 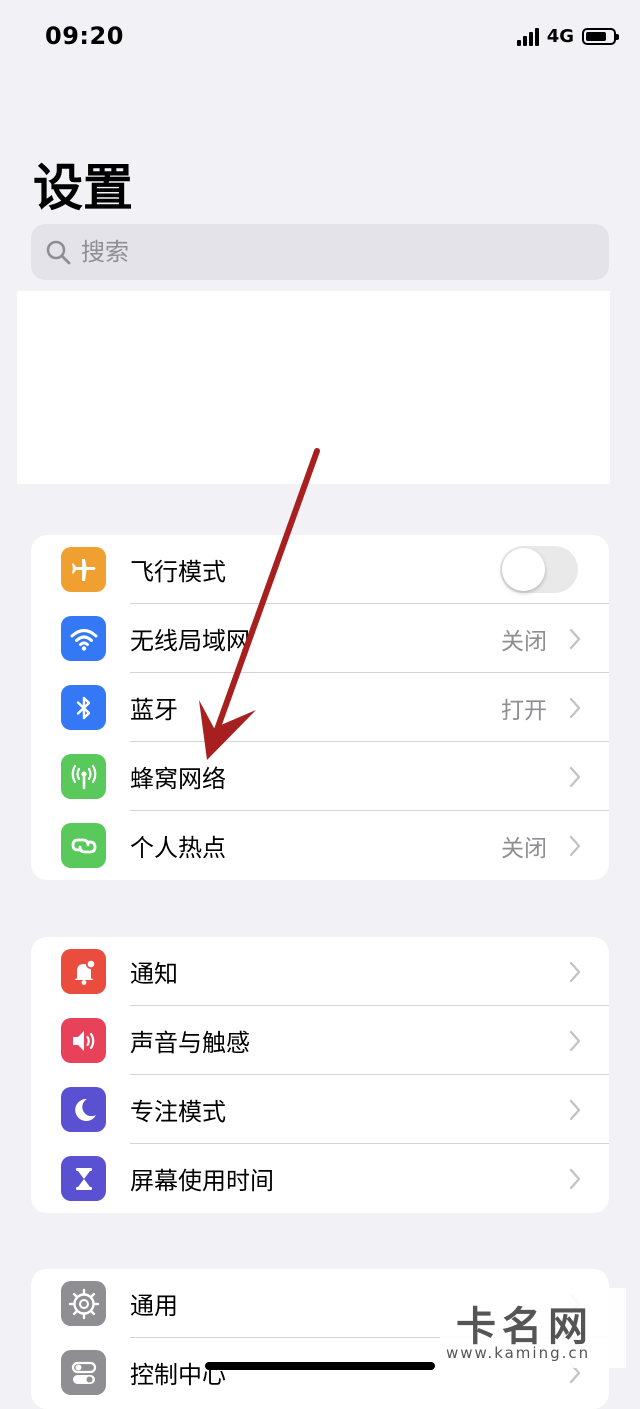 I want to click on notifications-label: 通知, so click(x=154, y=974).